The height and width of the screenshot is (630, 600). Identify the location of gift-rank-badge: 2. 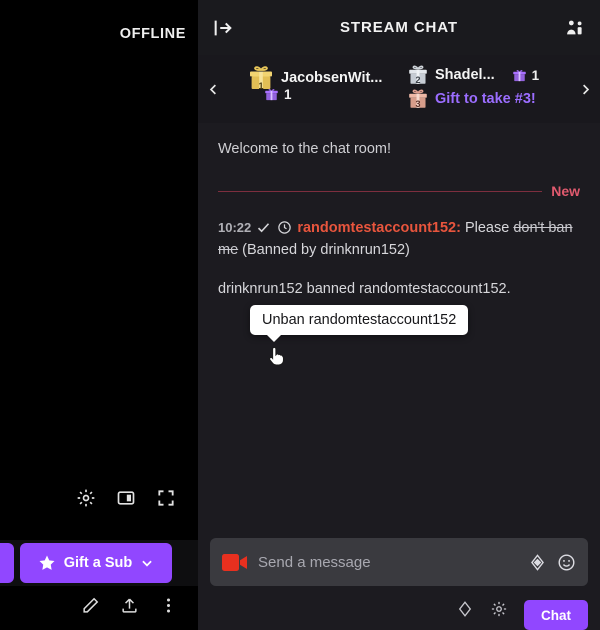
(418, 80).